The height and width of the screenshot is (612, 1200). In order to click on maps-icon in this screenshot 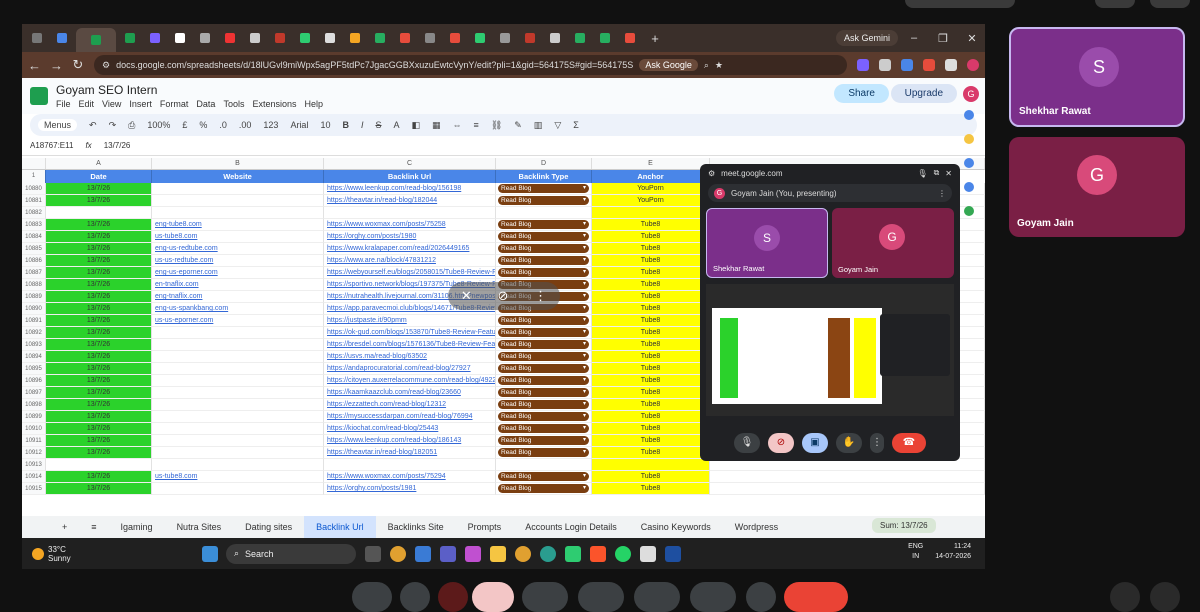, I will do `click(969, 211)`.